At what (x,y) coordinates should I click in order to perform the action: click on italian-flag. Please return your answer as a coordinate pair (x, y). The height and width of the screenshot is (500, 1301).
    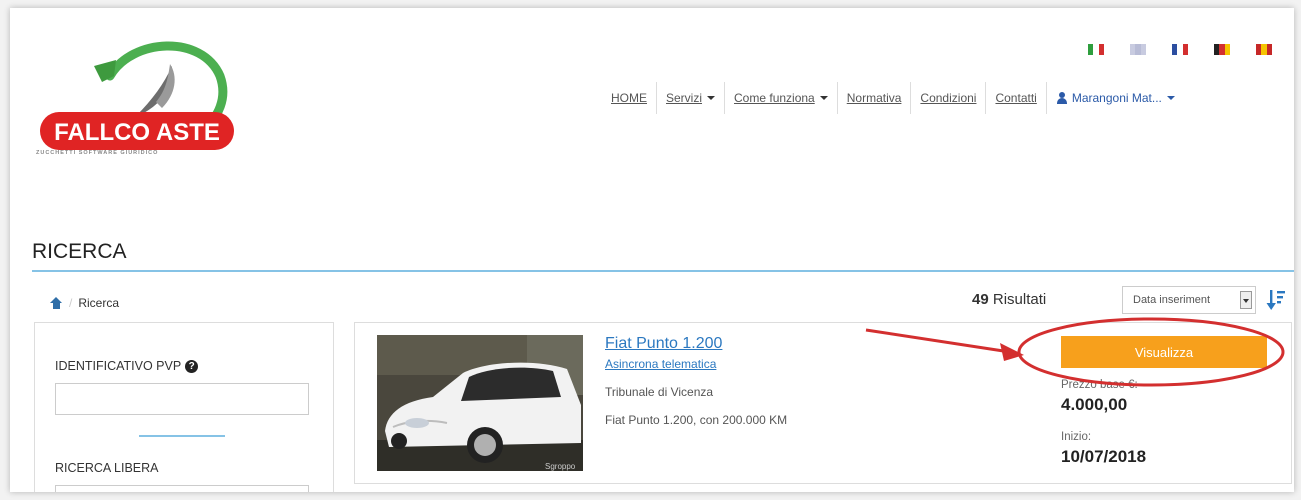
    Looking at the image, I should click on (1096, 49).